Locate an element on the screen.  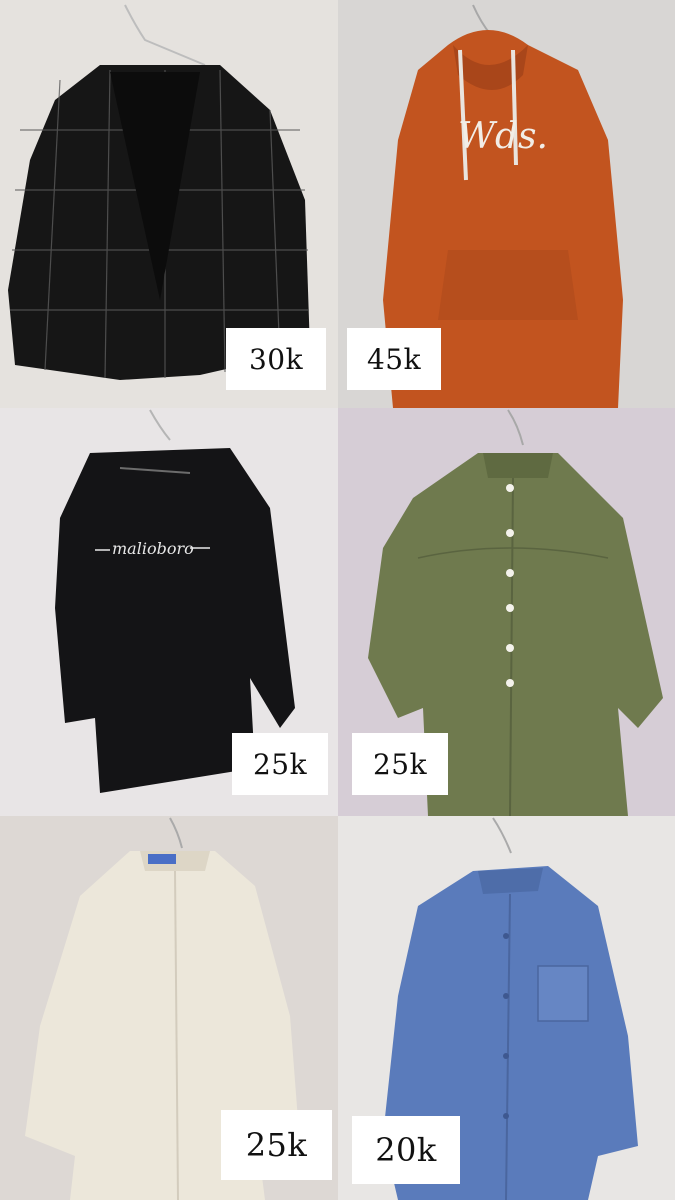
price-tag: 45k is located at coordinates (394, 359).